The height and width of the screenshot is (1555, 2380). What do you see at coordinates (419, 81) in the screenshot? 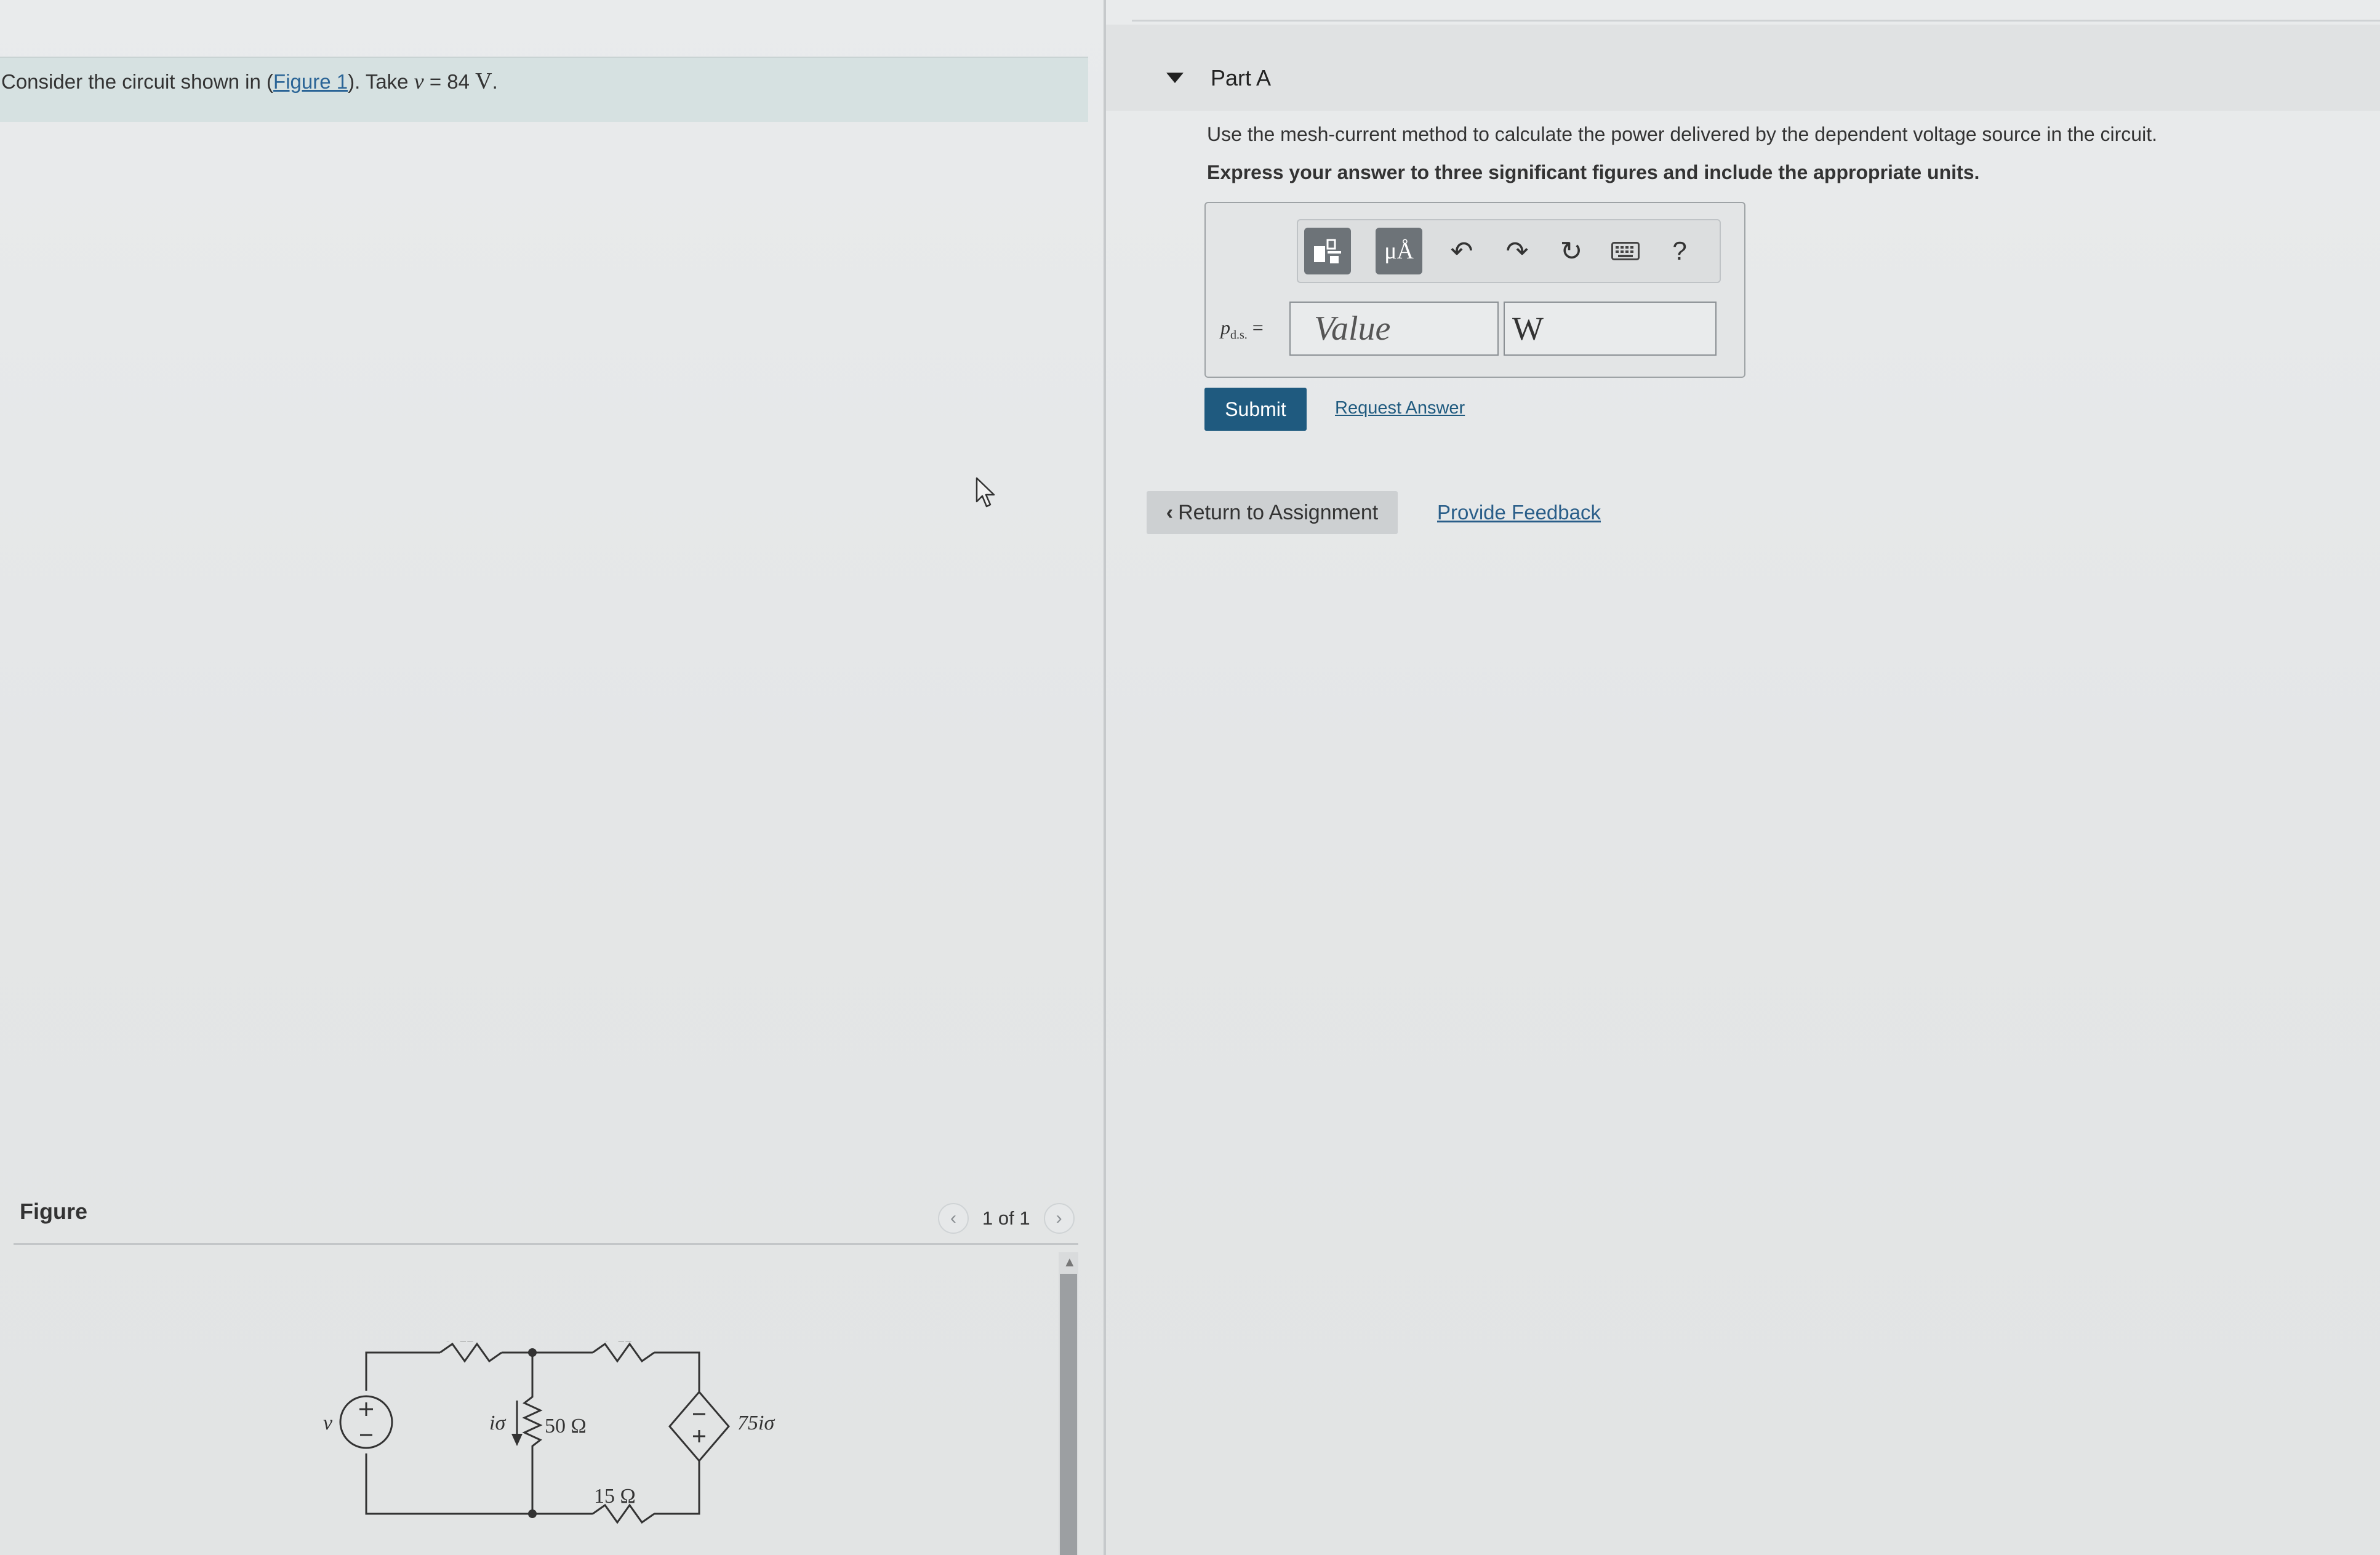
I see `voltage-variable: v` at bounding box center [419, 81].